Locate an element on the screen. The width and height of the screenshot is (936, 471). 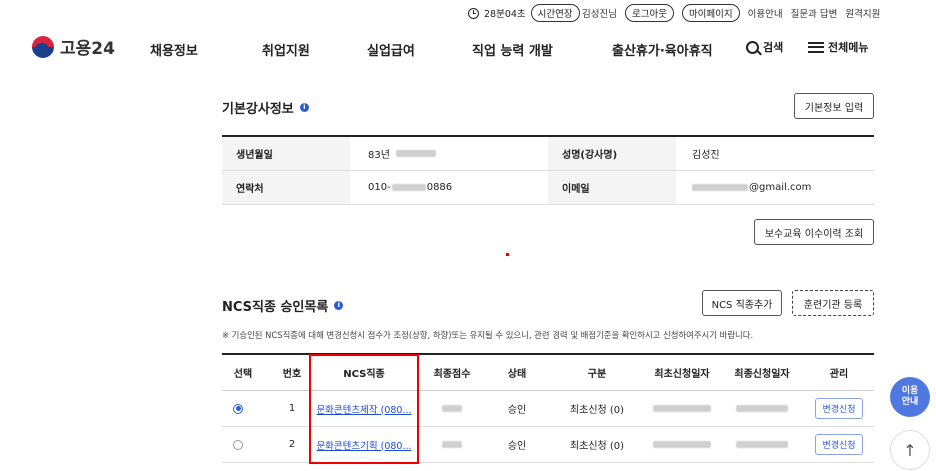
user-name: 김성진님 is located at coordinates (599, 14).